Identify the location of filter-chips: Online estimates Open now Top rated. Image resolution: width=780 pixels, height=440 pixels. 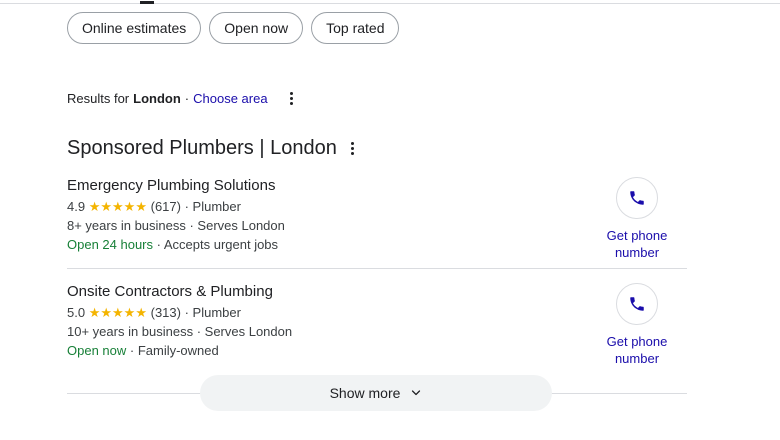
(233, 28).